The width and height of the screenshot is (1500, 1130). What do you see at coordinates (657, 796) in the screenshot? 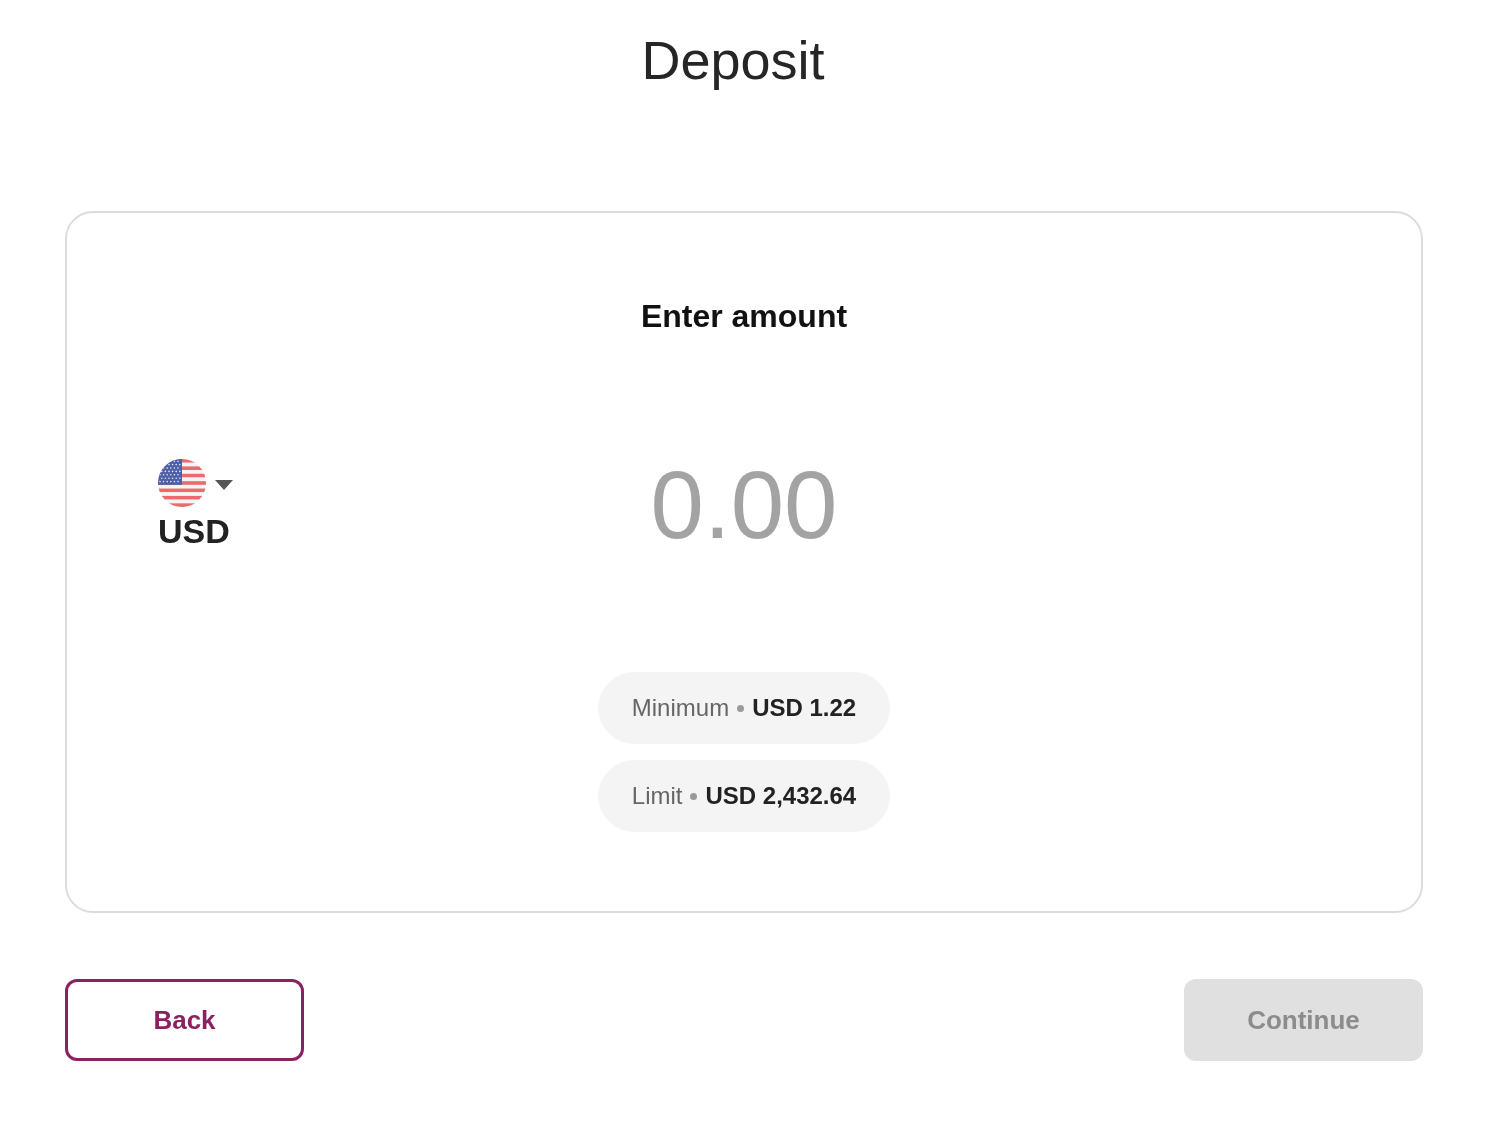
I see `limit-label: Limit` at bounding box center [657, 796].